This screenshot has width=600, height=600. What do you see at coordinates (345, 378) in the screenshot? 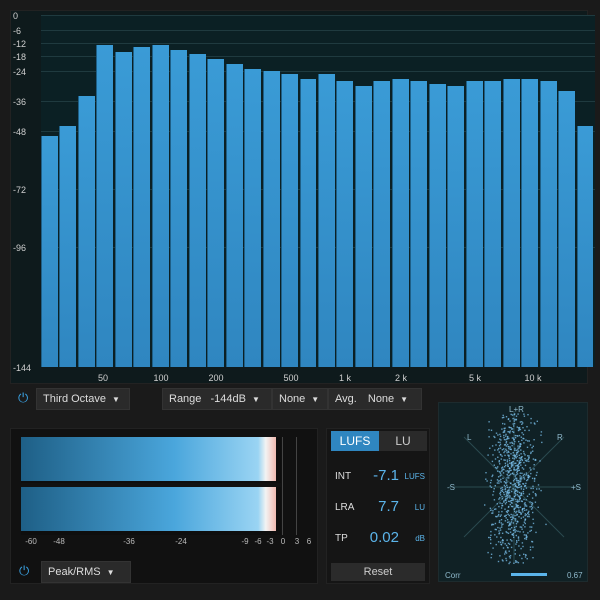
I see `x-tick-label: 1 k` at bounding box center [345, 378].